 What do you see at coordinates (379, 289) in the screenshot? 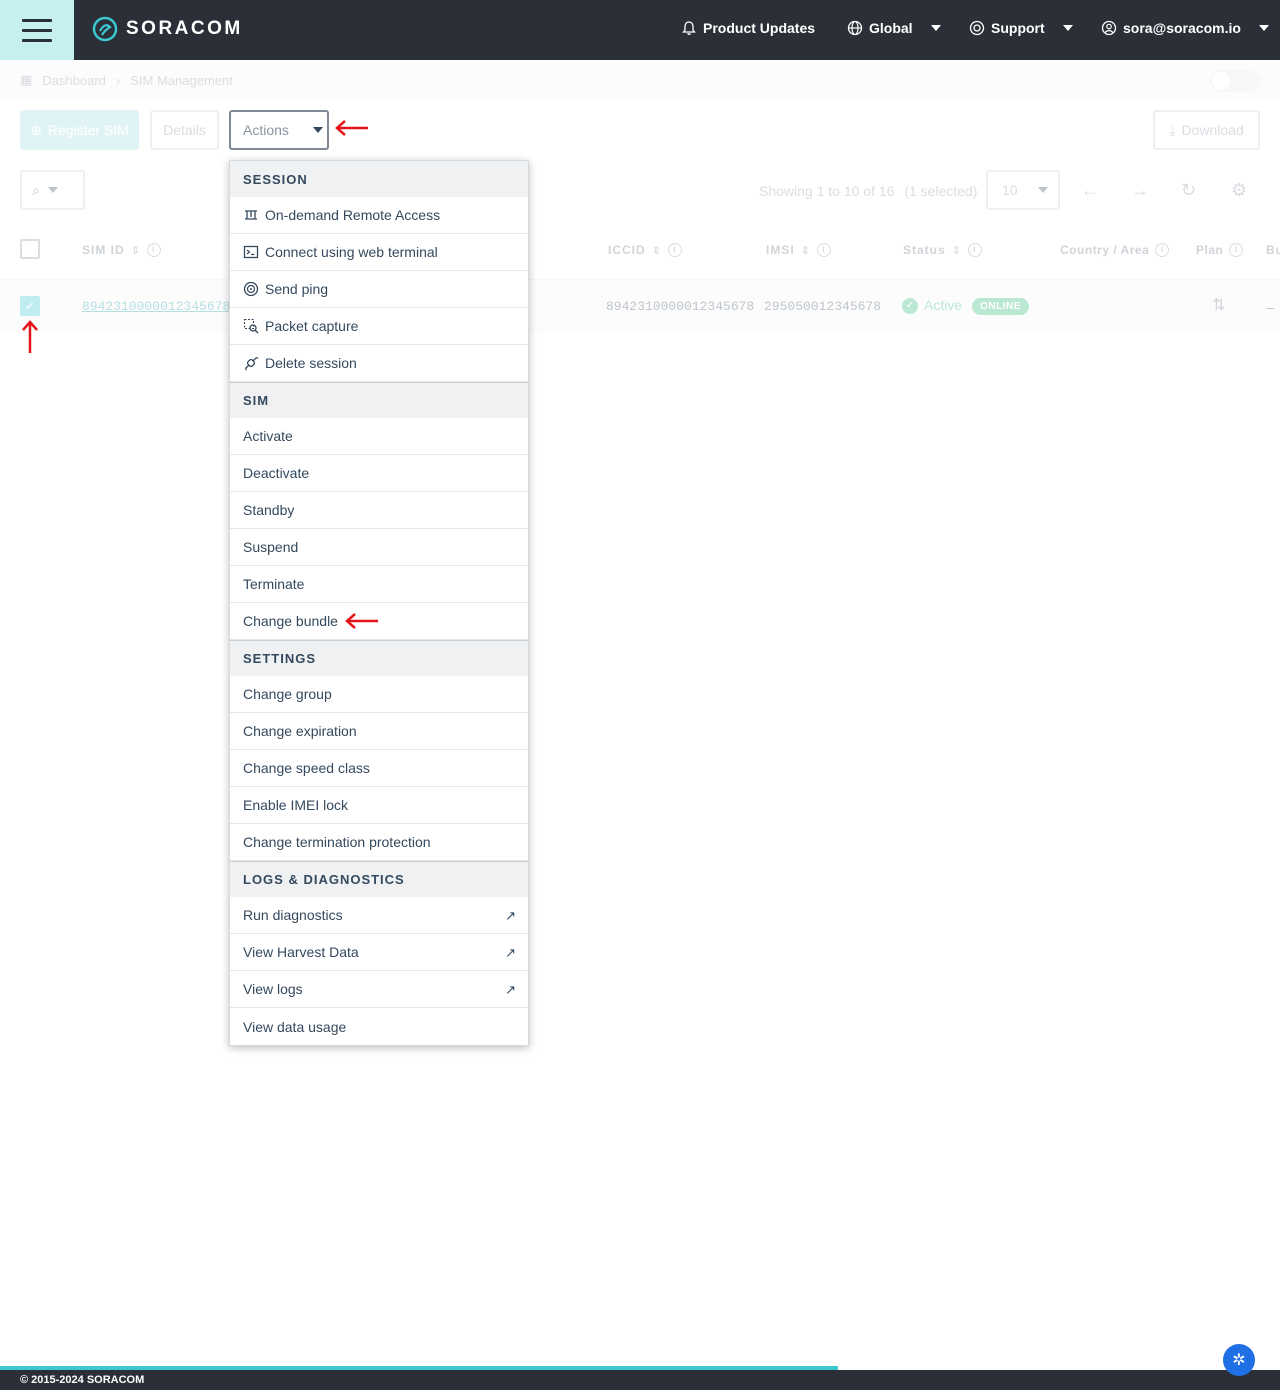
I see `menu-item-send-ping: Send ping` at bounding box center [379, 289].